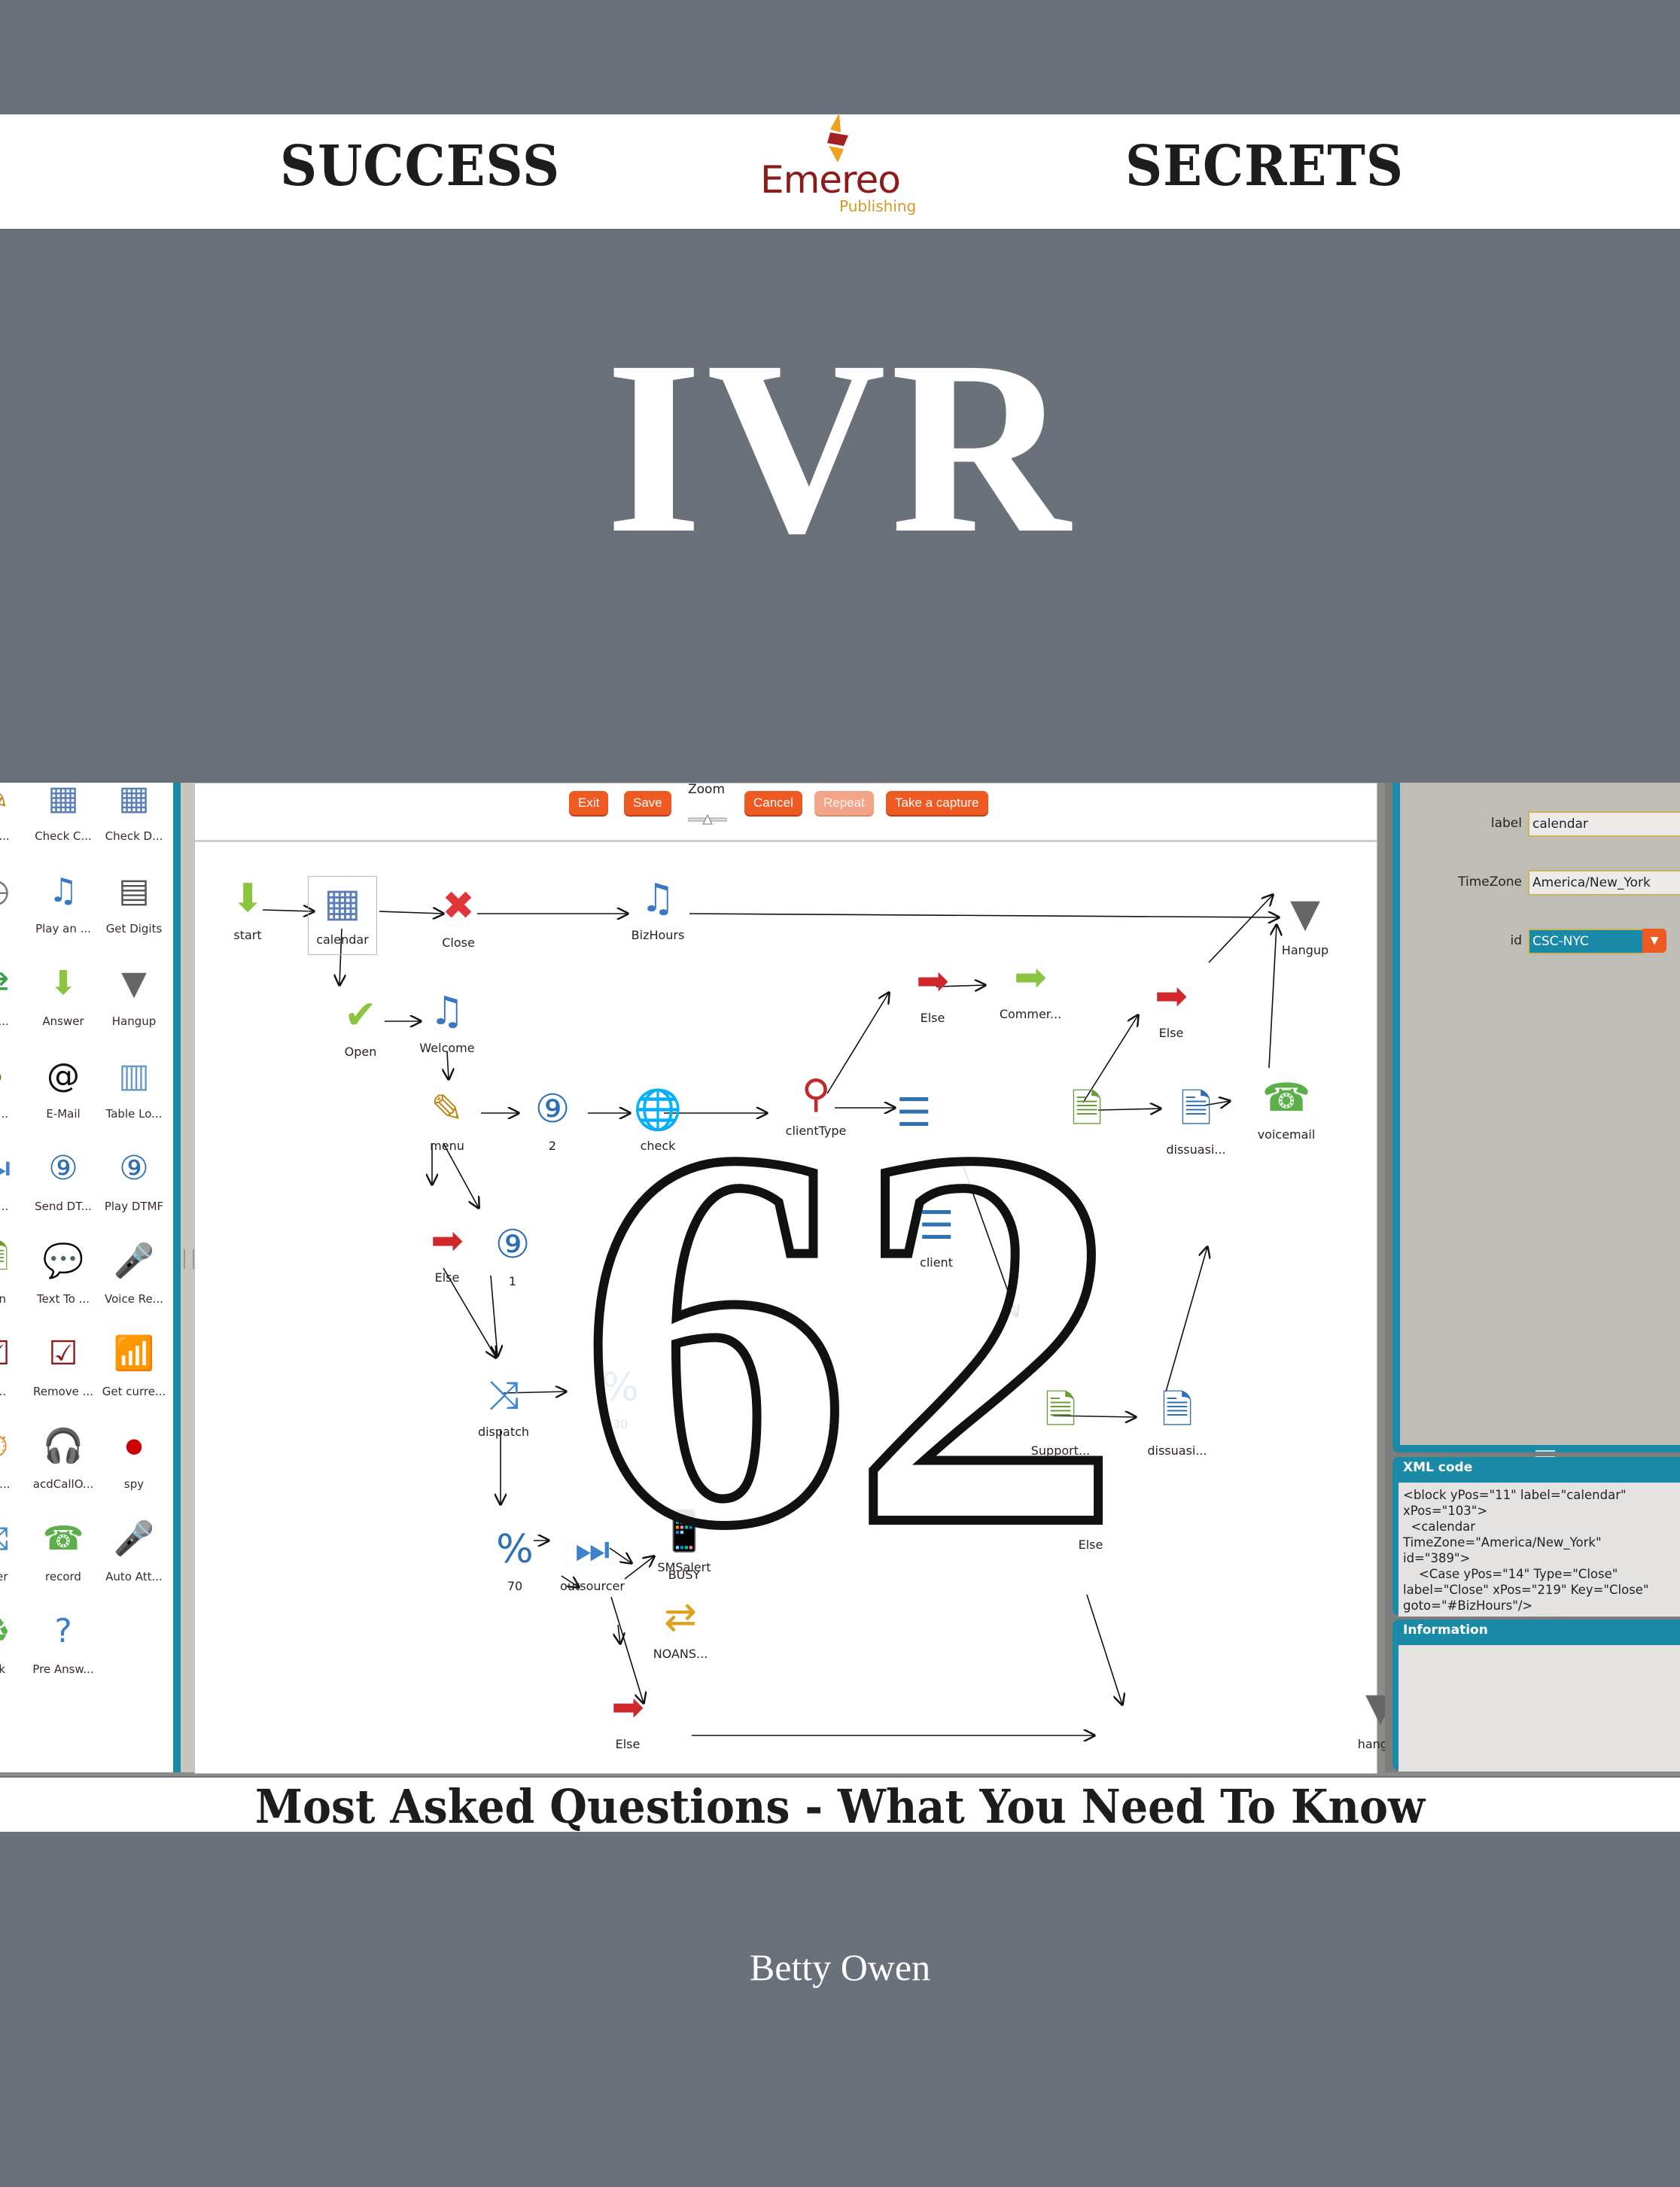 The height and width of the screenshot is (2187, 1680). I want to click on flow-node-q1: ☰, so click(914, 1113).